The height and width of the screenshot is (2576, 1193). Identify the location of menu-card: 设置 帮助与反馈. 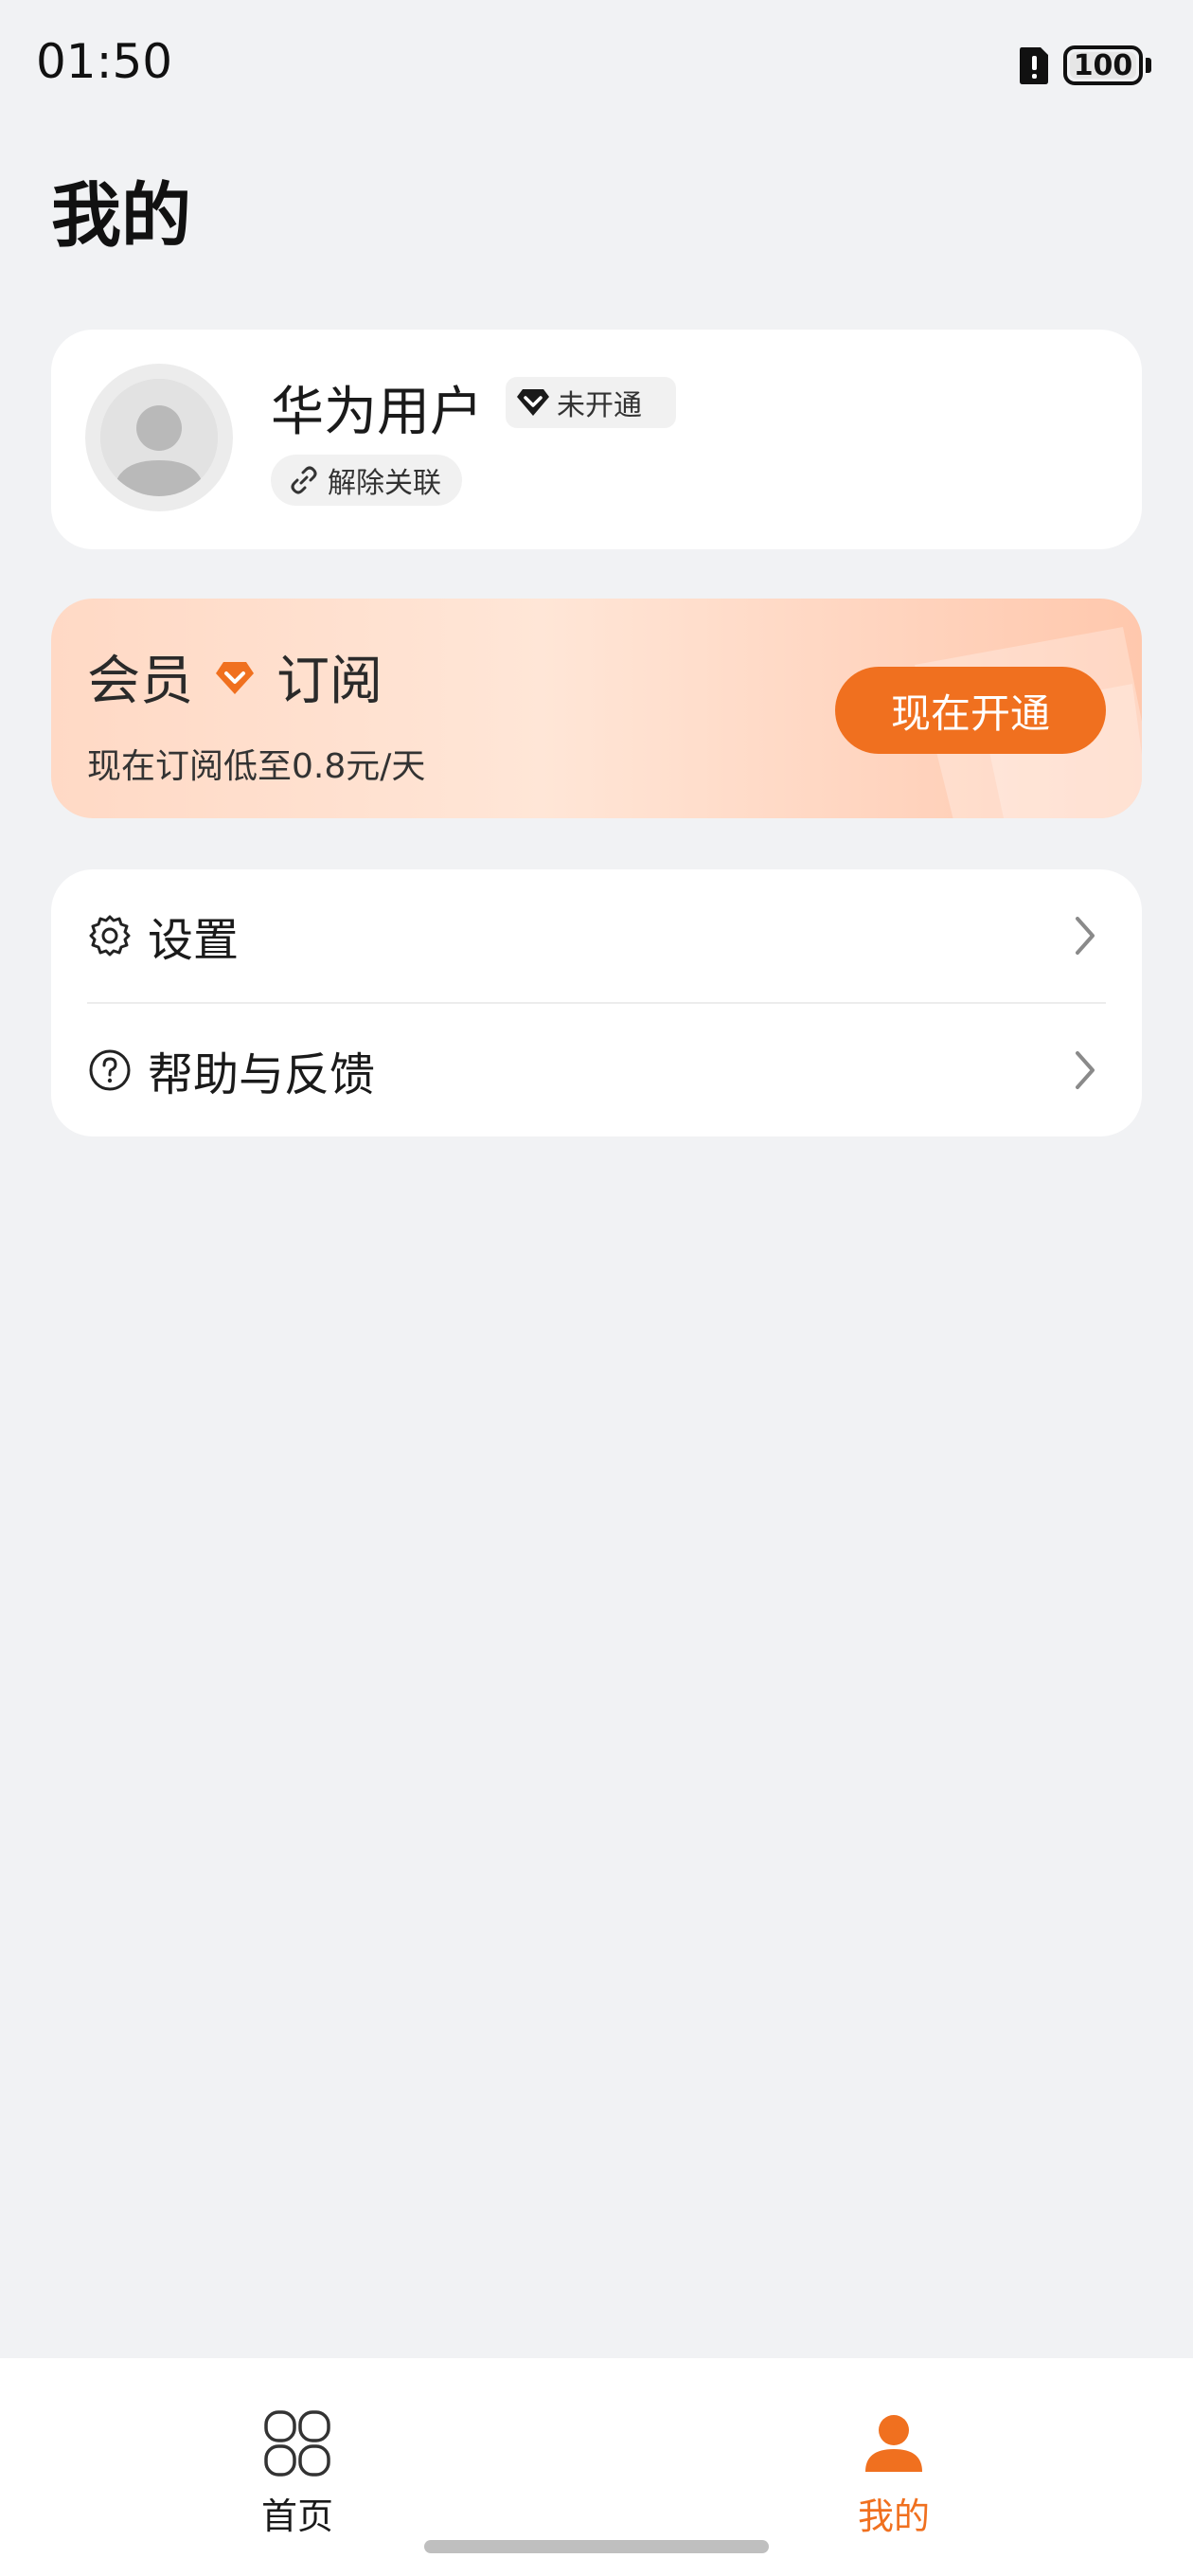
(596, 1002).